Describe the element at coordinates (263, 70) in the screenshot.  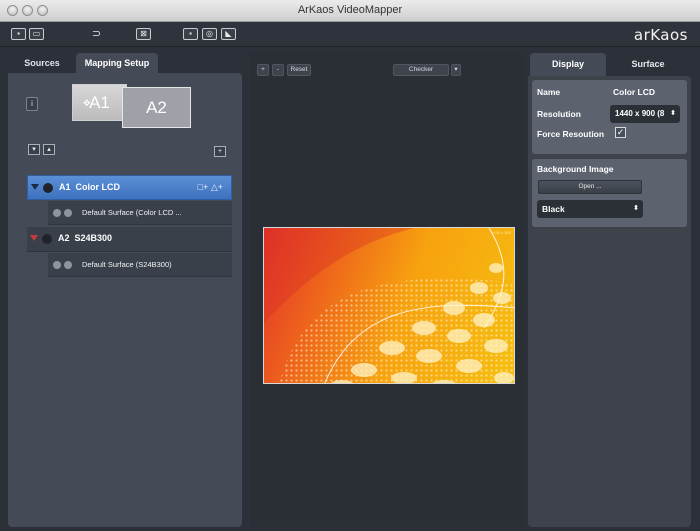
I see `zoom-in-button: +` at that location.